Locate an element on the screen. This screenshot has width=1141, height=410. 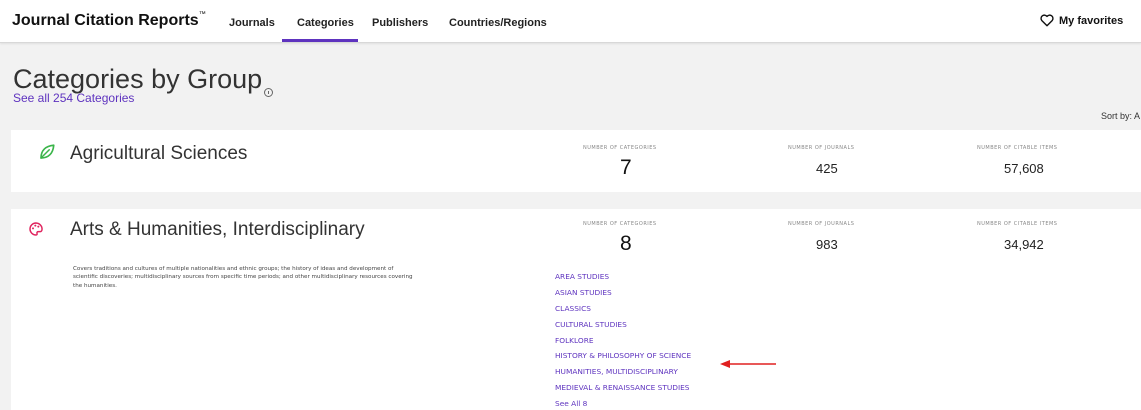
category-link-folklore: FOLKLORE is located at coordinates (574, 340).